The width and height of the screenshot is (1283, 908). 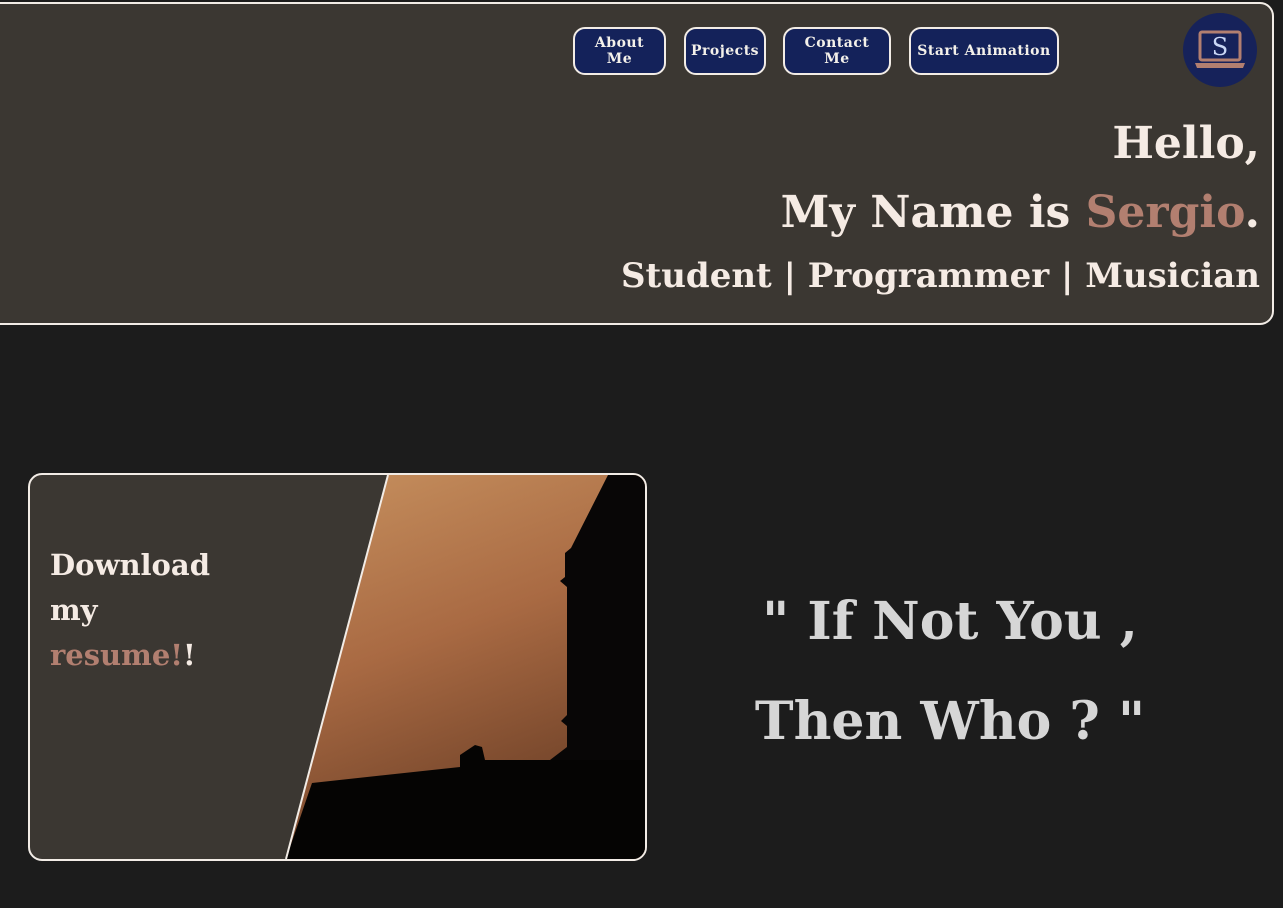 I want to click on roles-subtitle: Student | Programmer | Musician, so click(x=940, y=276).